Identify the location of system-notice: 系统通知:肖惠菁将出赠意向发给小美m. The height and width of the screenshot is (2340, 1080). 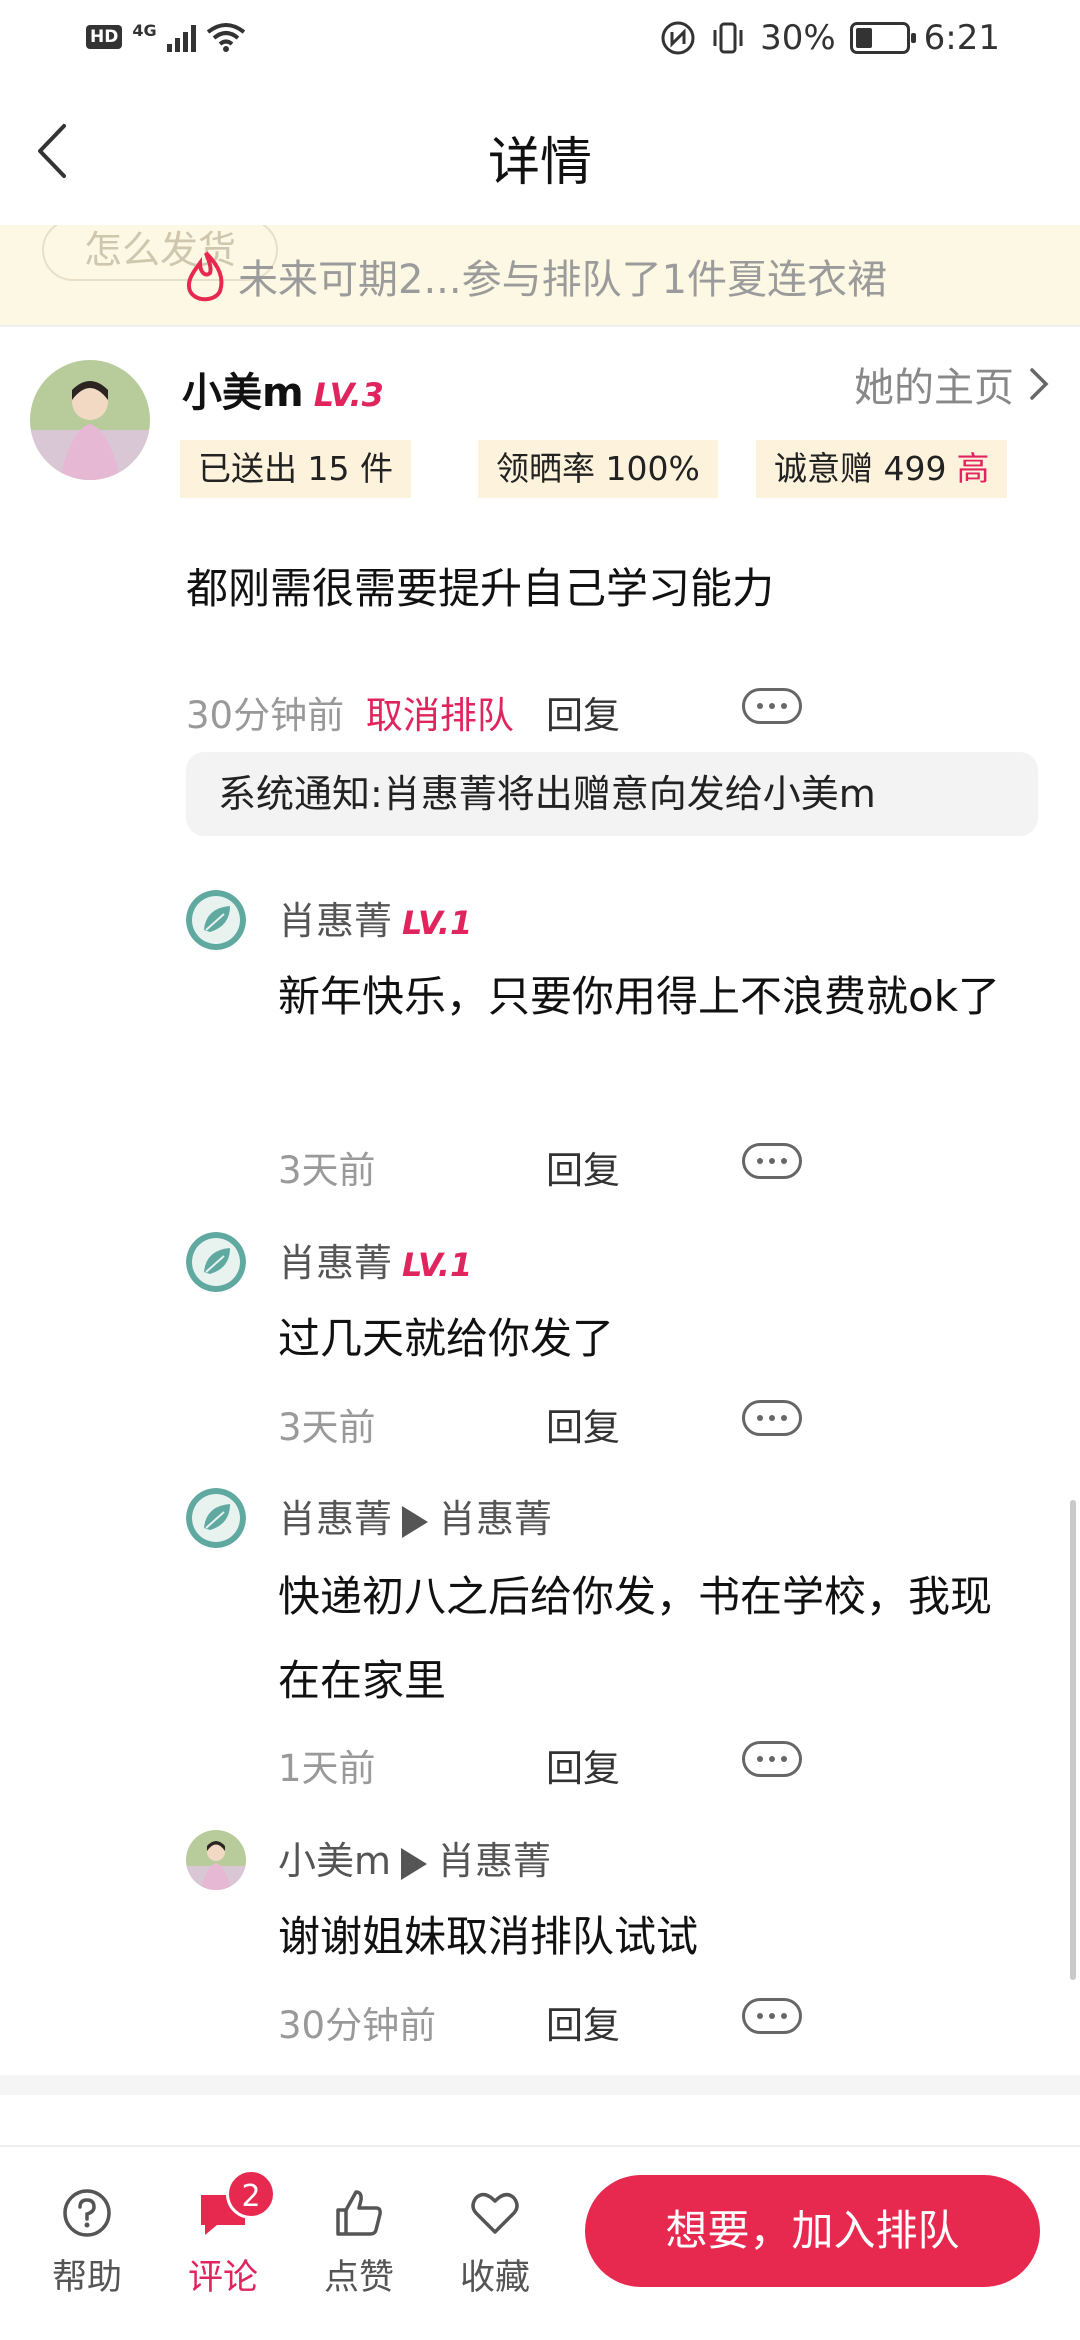
(612, 794).